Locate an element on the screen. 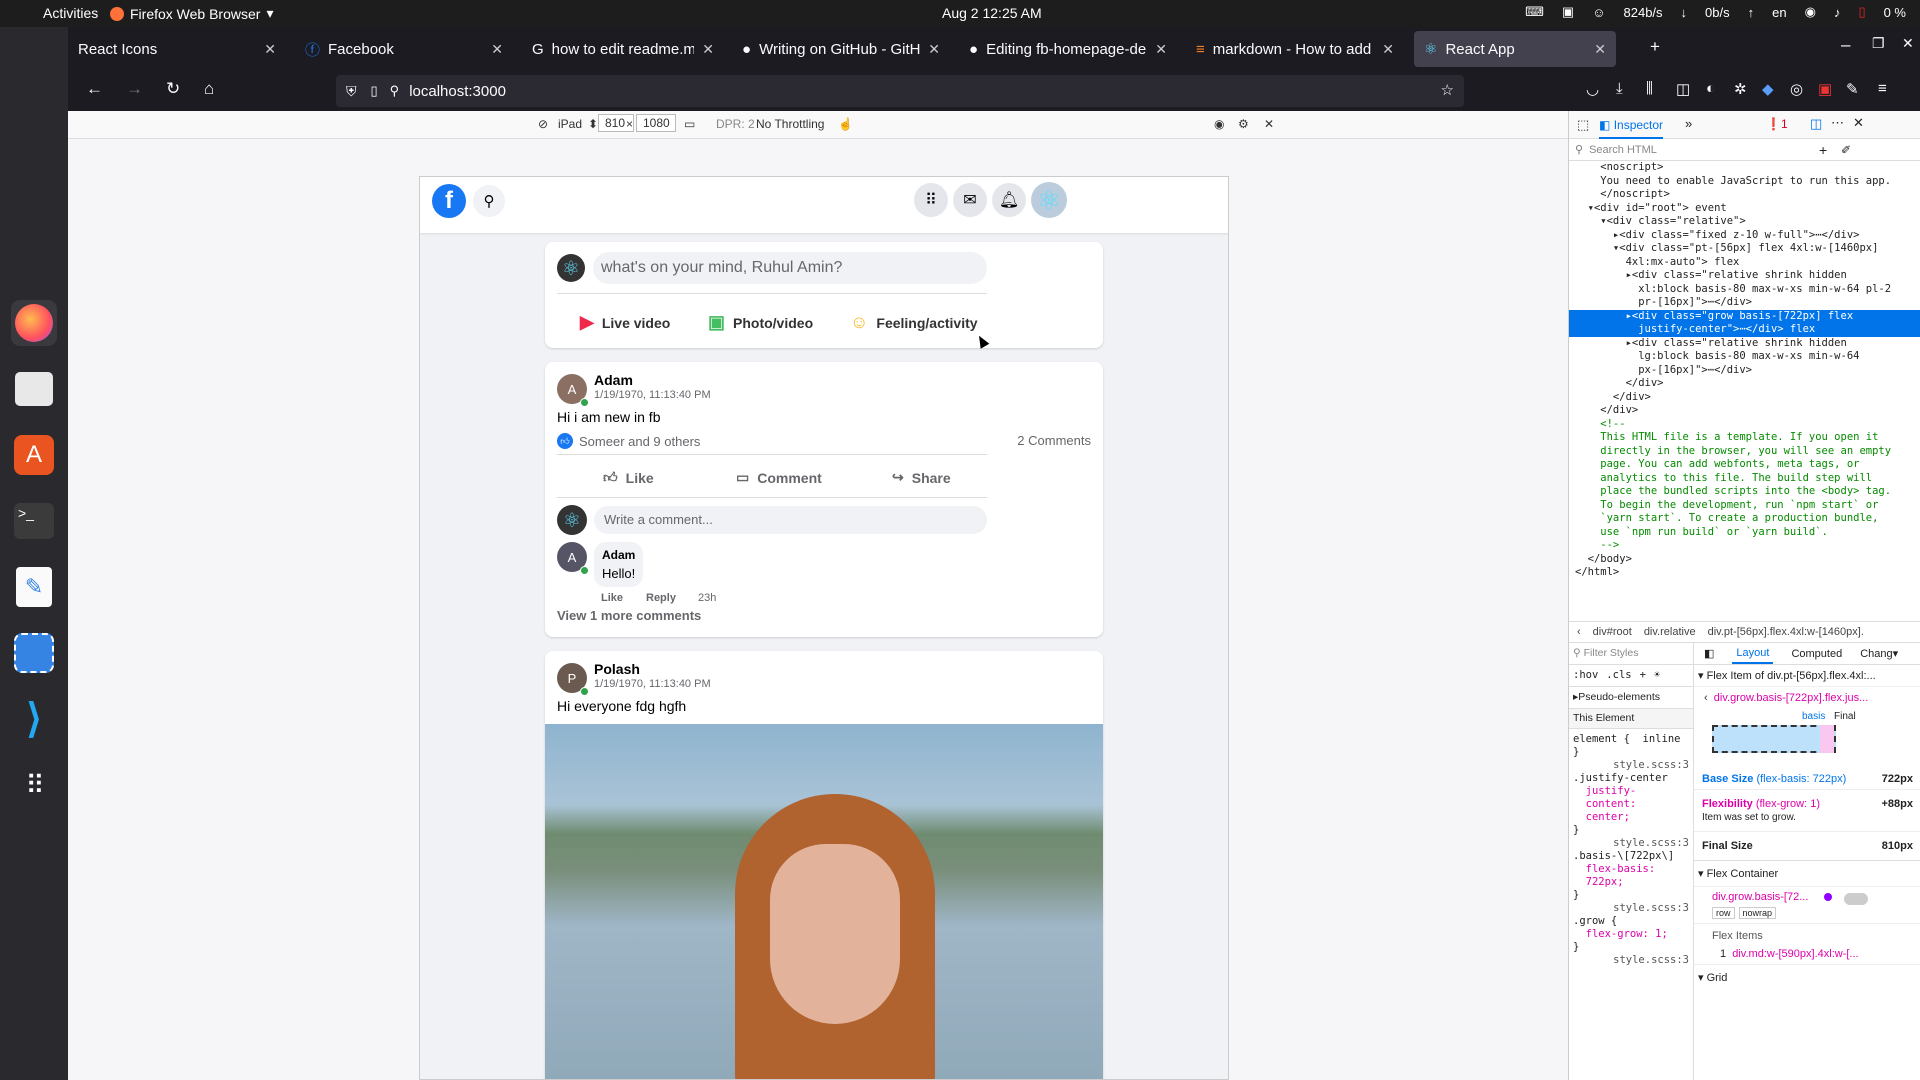  breadcrumb-item: div#root is located at coordinates (1612, 632).